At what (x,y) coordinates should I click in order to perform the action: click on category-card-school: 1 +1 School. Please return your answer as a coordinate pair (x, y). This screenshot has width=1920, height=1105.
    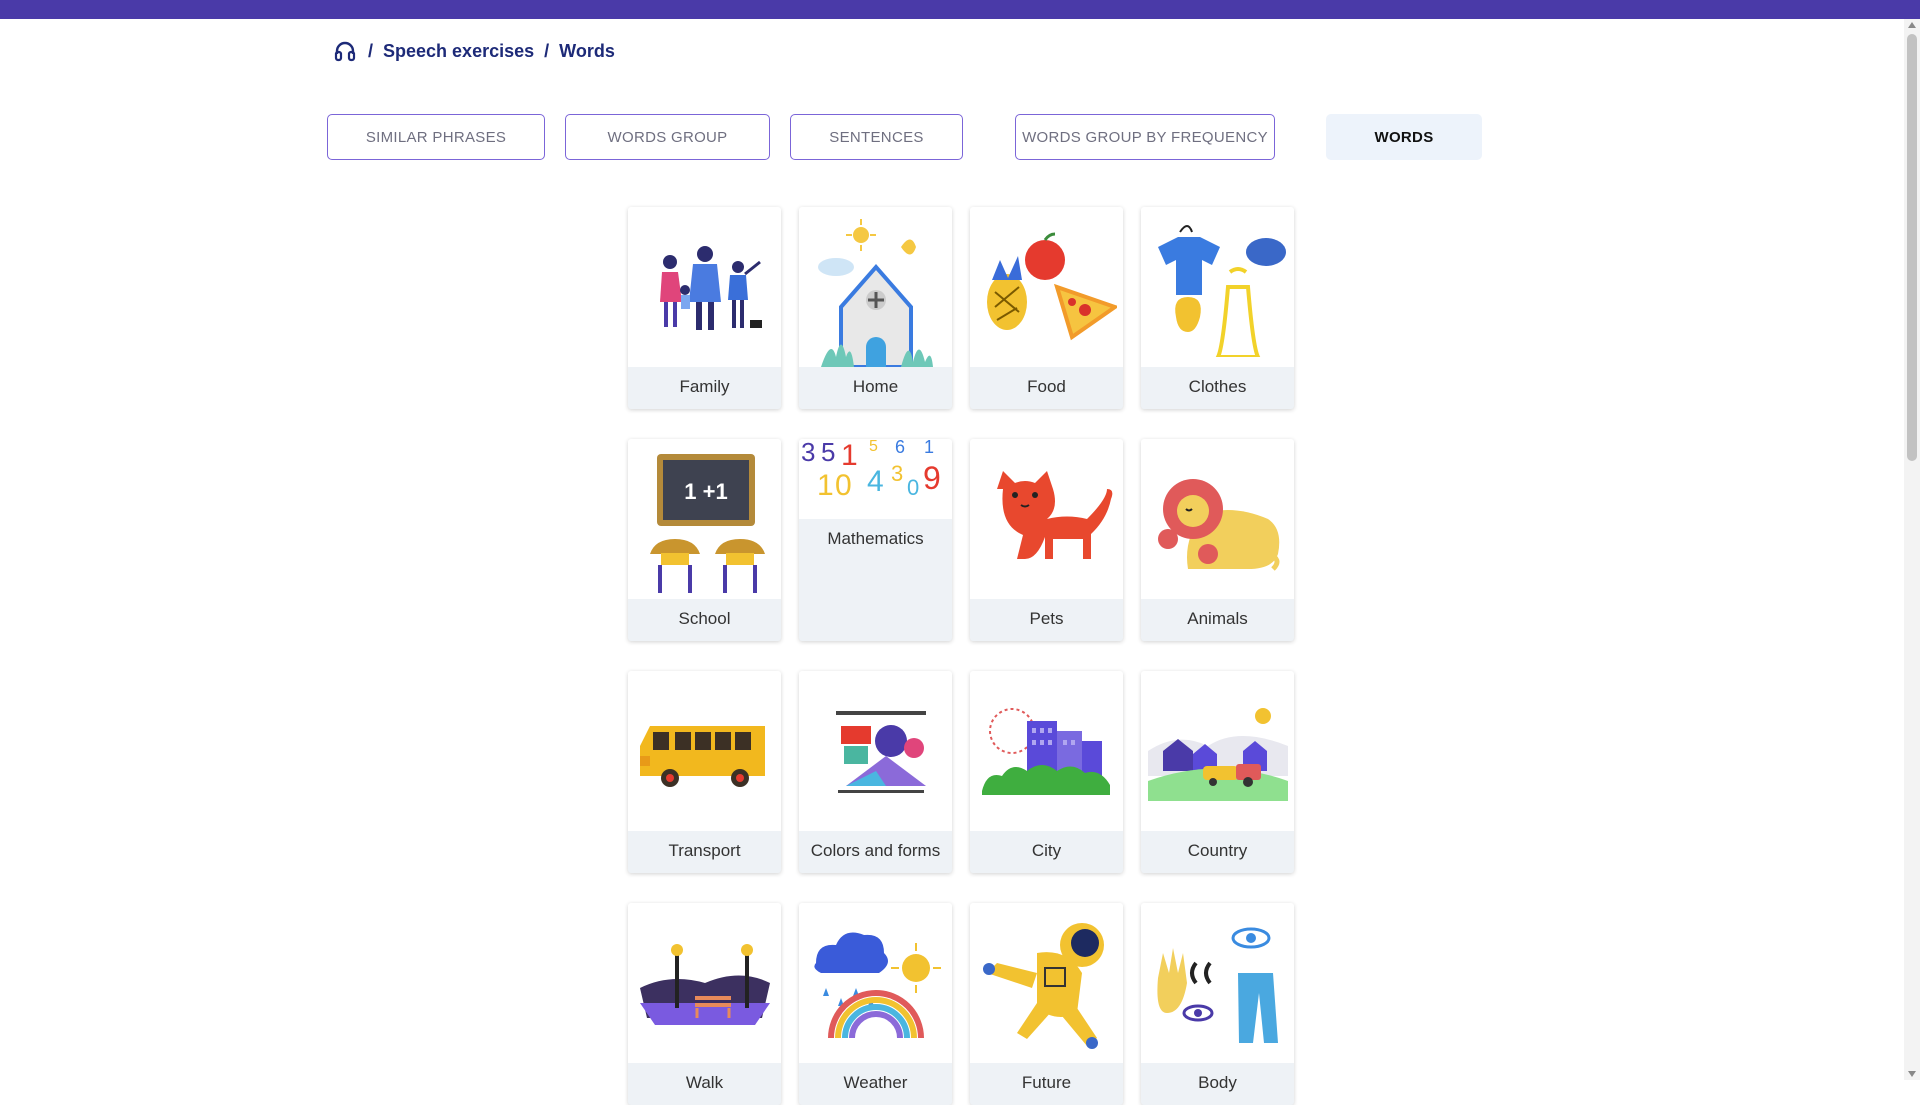
    Looking at the image, I should click on (704, 540).